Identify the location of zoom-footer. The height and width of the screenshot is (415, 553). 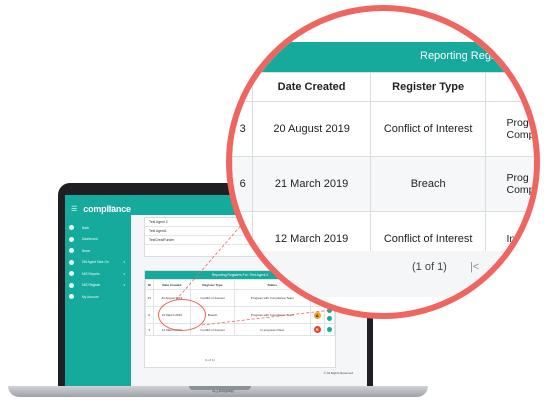
(383, 274).